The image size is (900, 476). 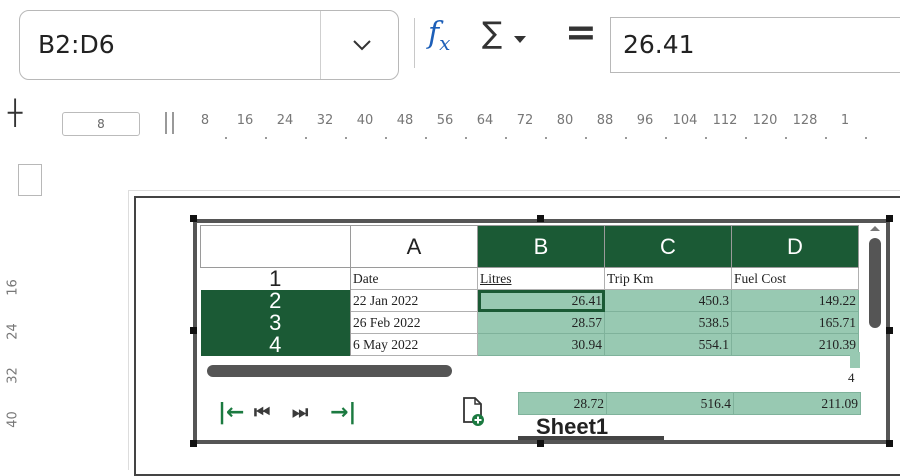 What do you see at coordinates (320, 45) in the screenshot?
I see `name-box-separator` at bounding box center [320, 45].